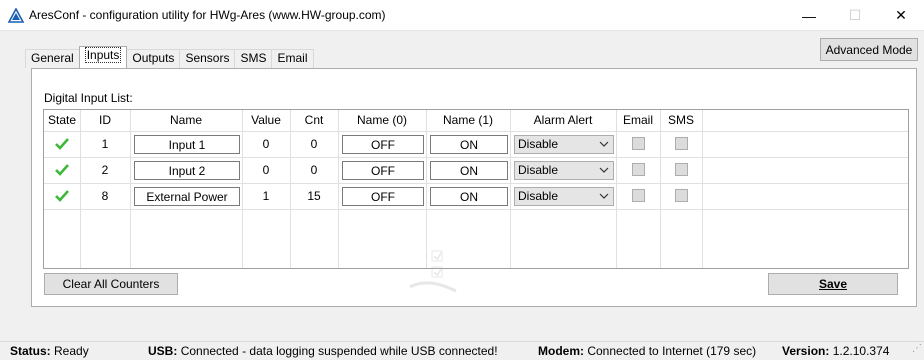 This screenshot has width=924, height=360. I want to click on tab-email: Email, so click(292, 58).